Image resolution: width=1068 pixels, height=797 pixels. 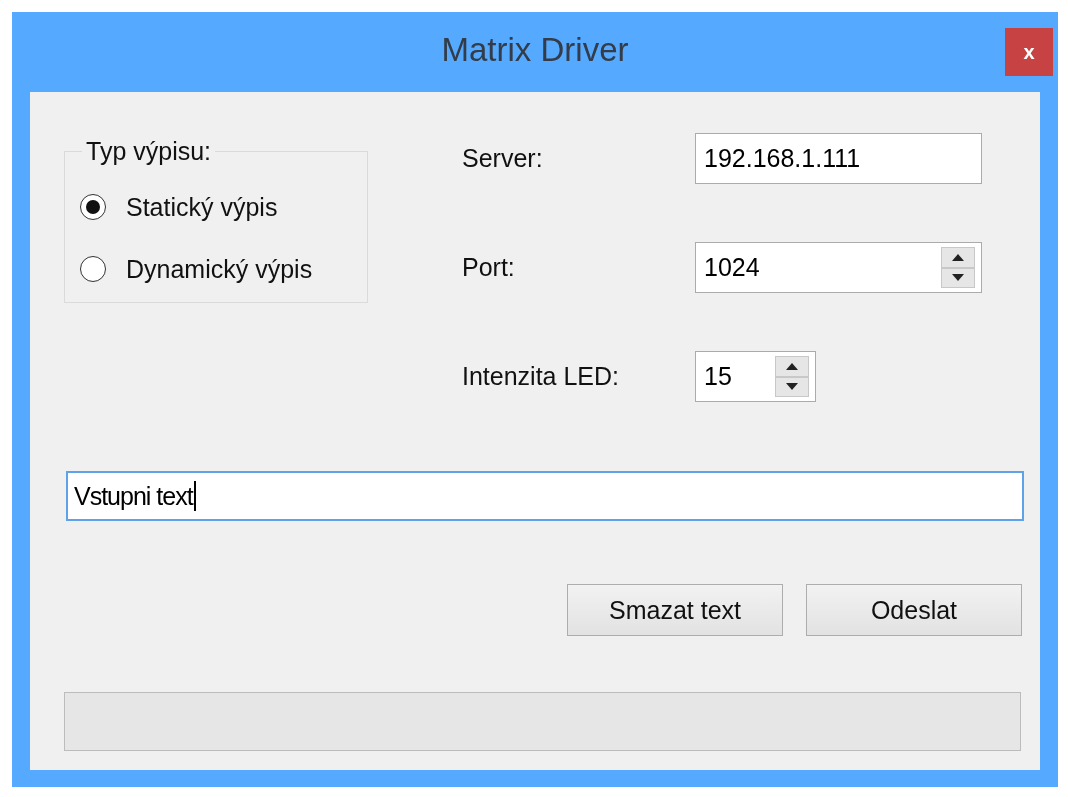 What do you see at coordinates (535, 50) in the screenshot?
I see `window-title: Matrix Driver` at bounding box center [535, 50].